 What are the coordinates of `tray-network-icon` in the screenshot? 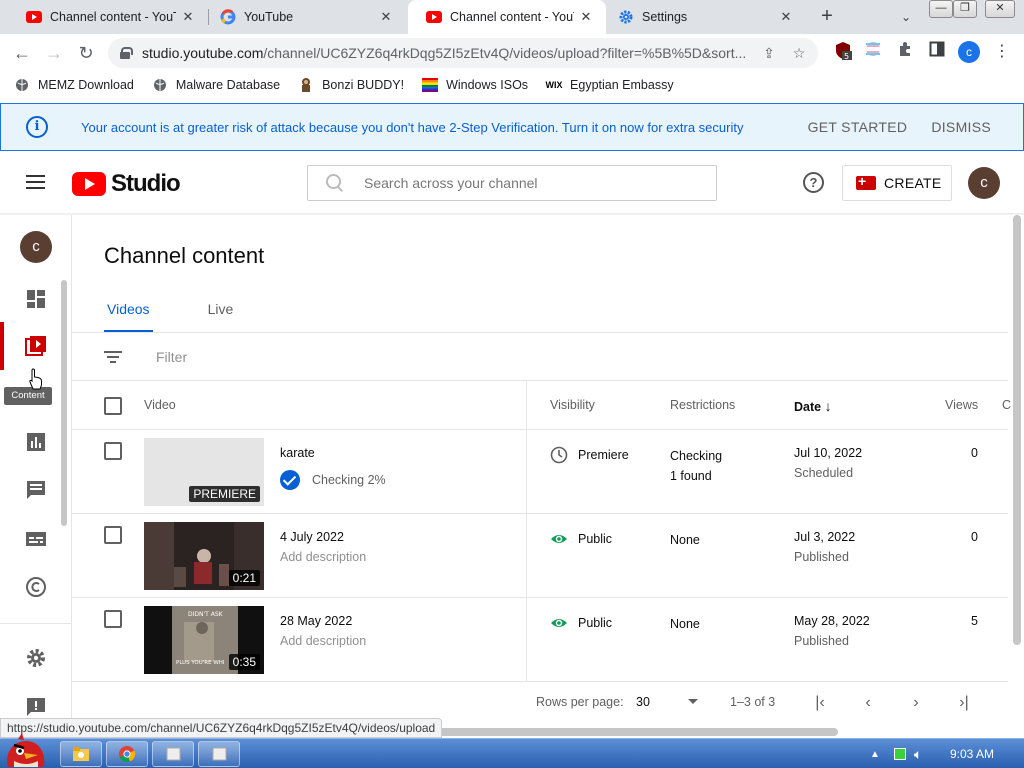 It's located at (899, 754).